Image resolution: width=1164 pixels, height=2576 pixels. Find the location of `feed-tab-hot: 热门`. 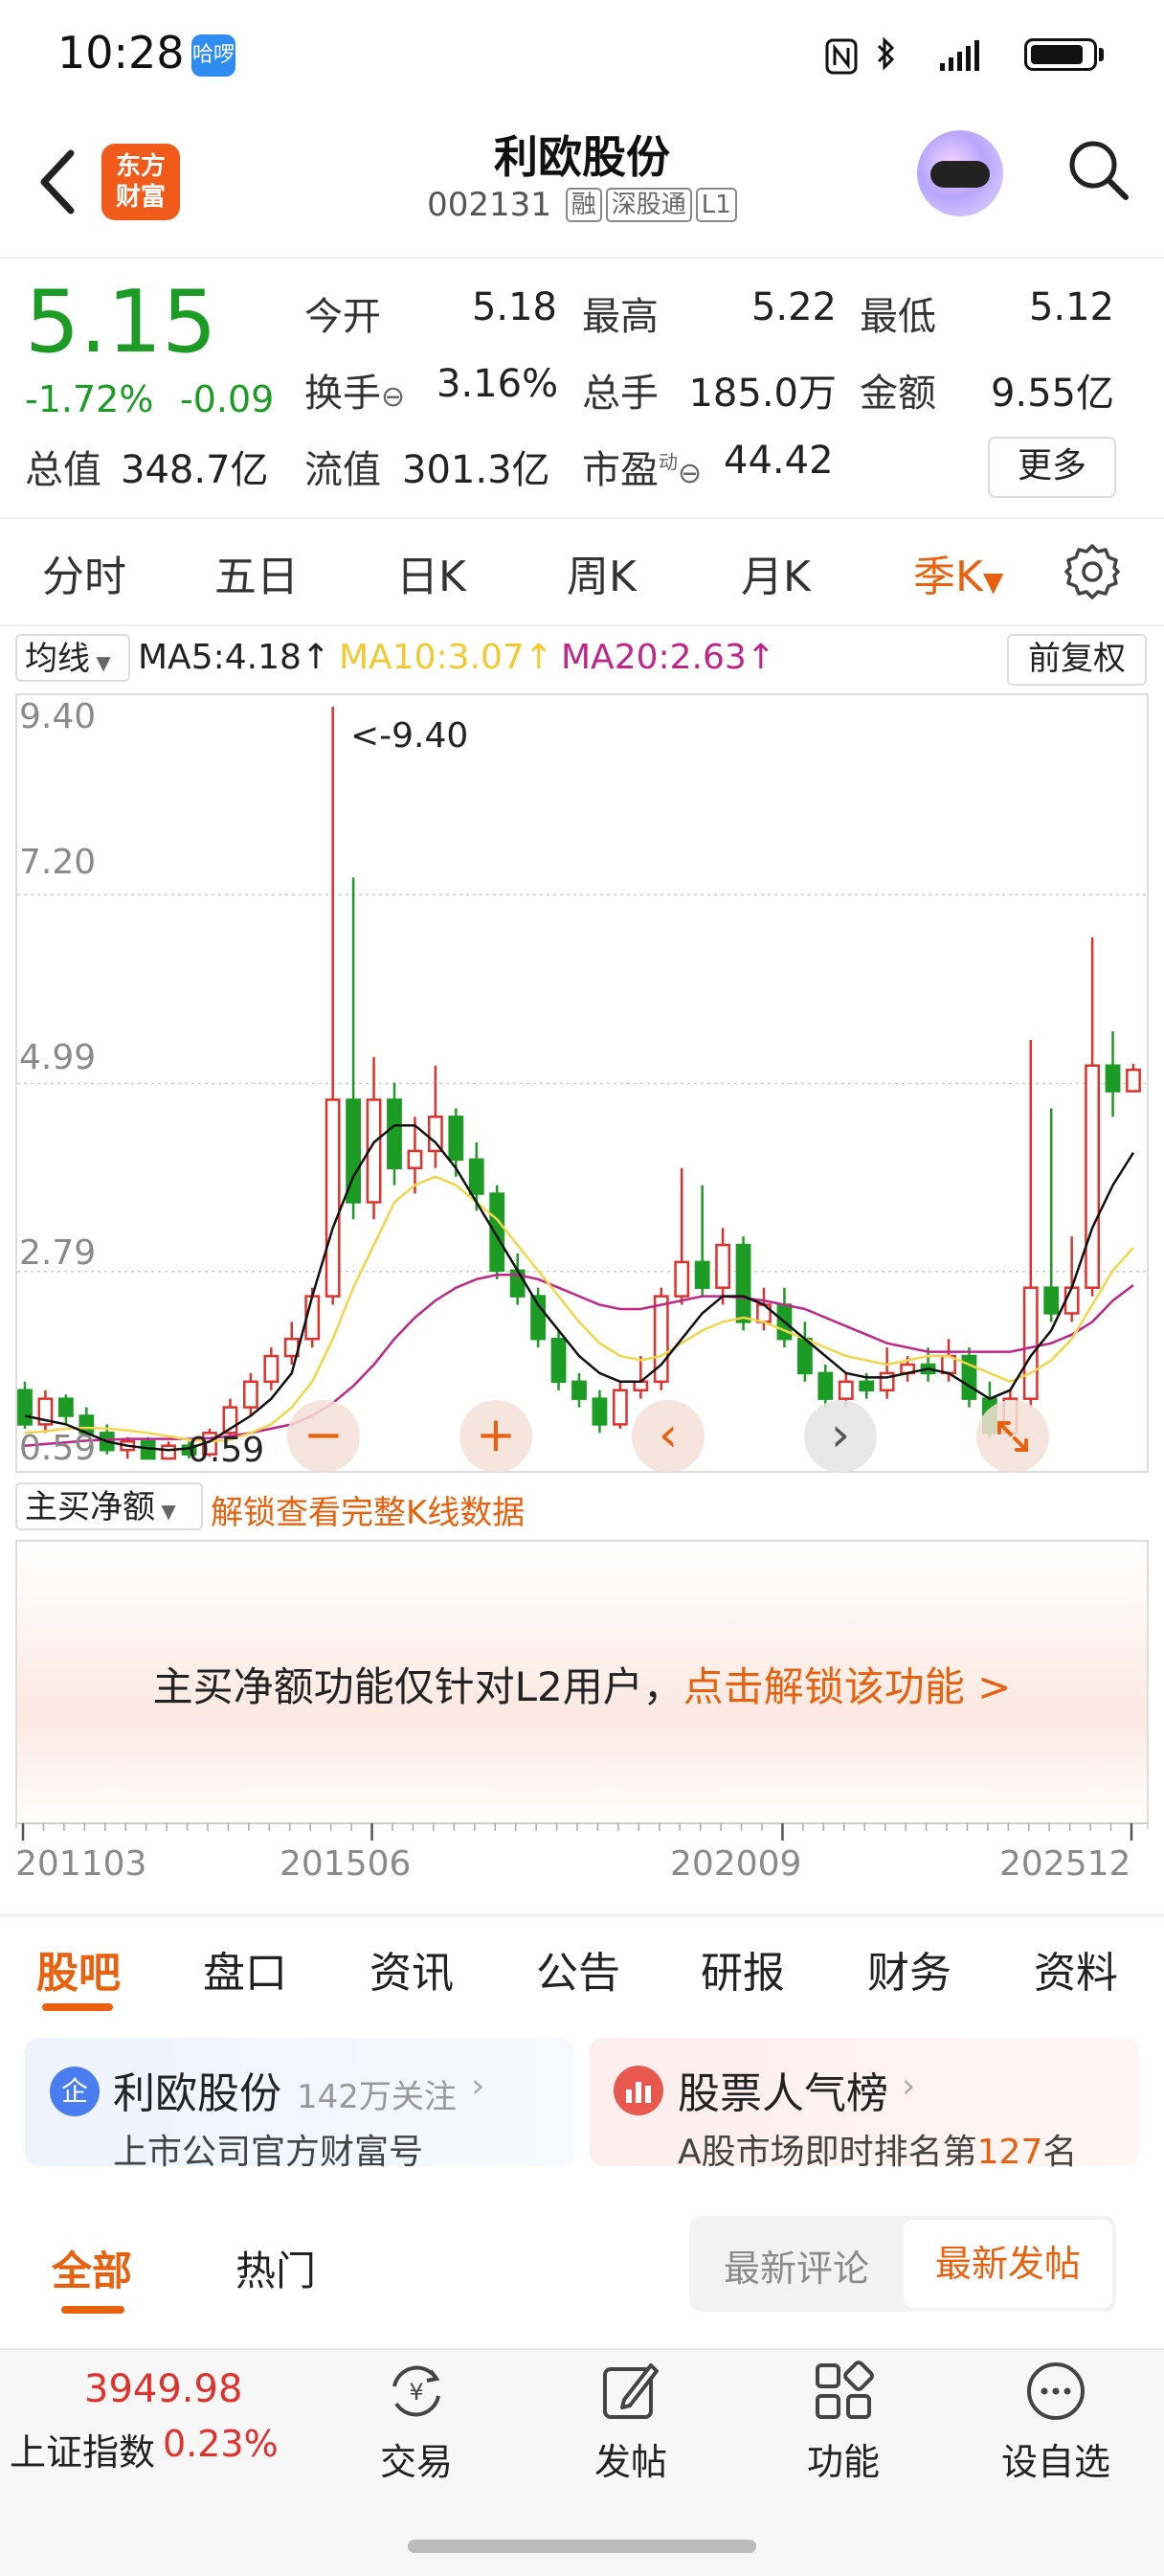

feed-tab-hot: 热门 is located at coordinates (276, 2268).